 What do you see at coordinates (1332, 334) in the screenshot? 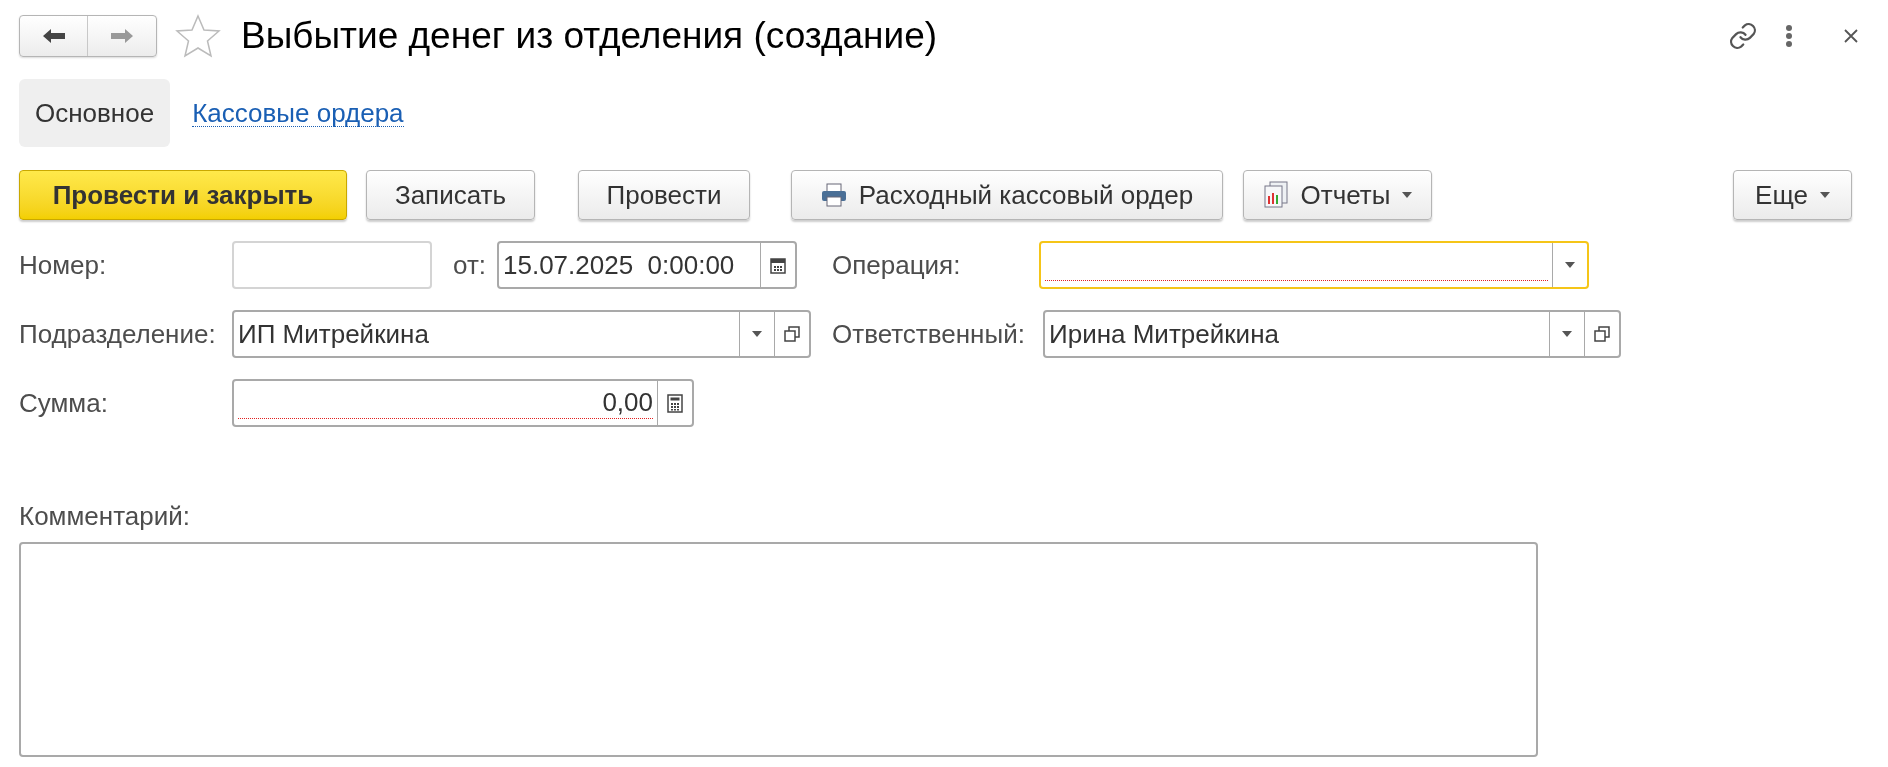
I see `responsible-field: Ирина Митрейкина` at bounding box center [1332, 334].